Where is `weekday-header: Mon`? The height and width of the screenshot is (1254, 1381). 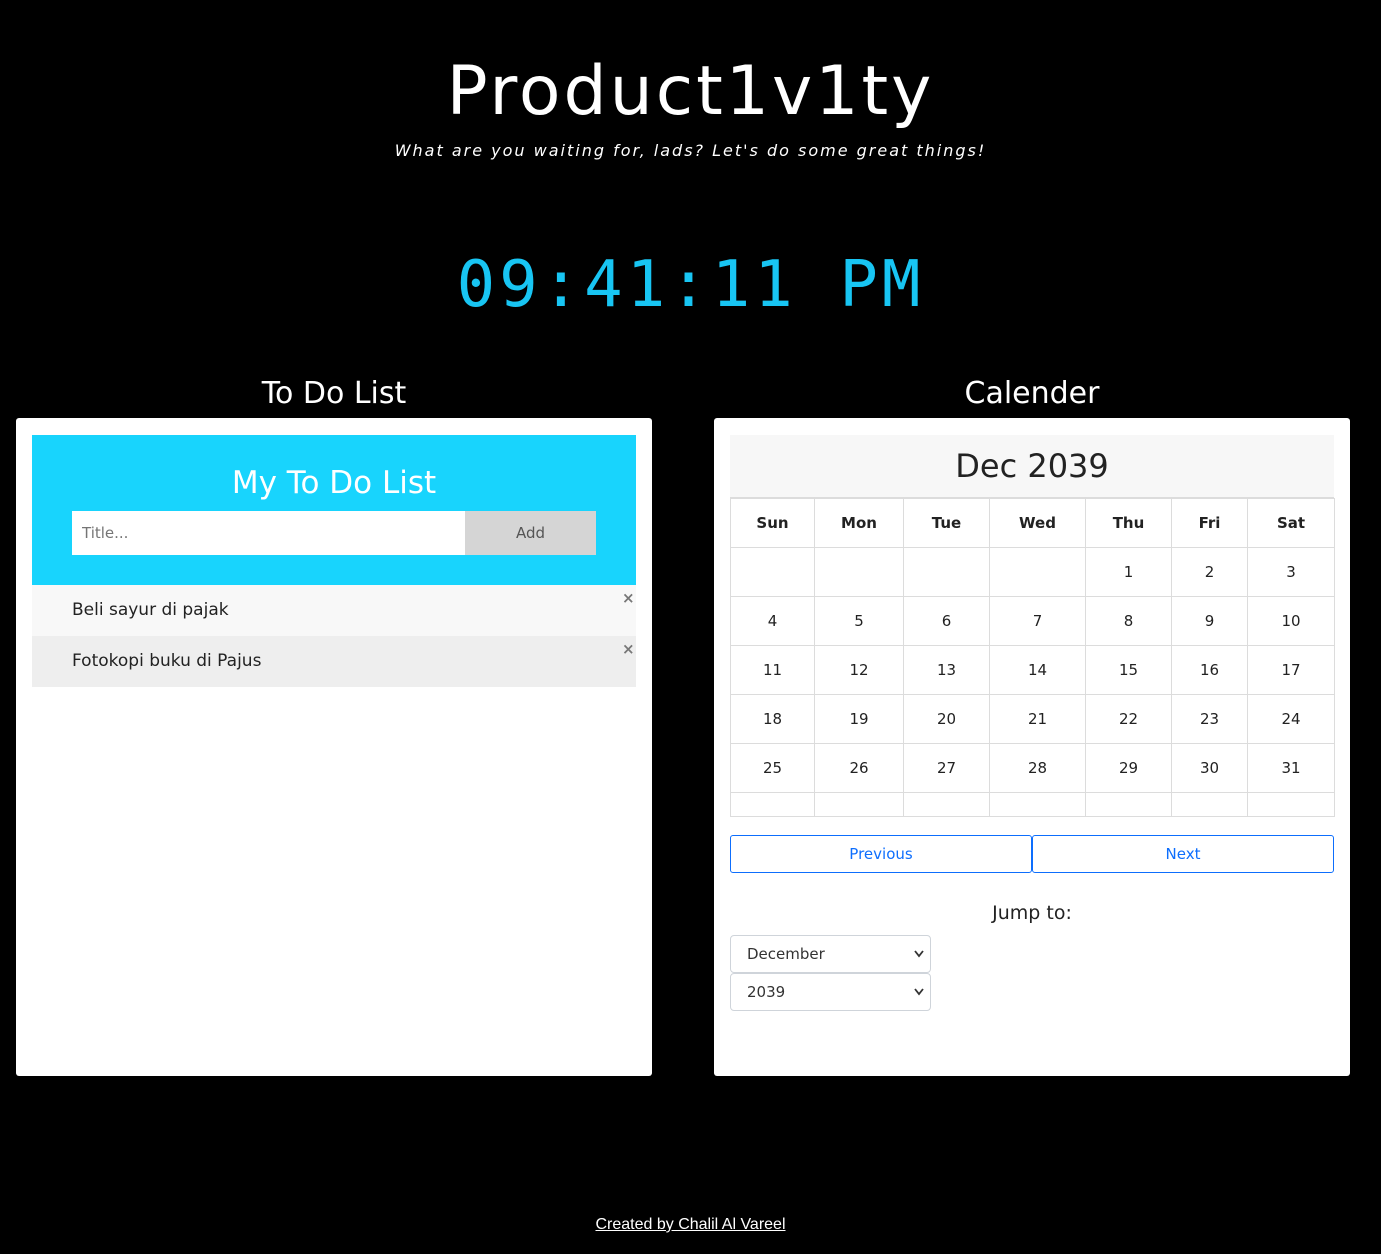
weekday-header: Mon is located at coordinates (859, 523).